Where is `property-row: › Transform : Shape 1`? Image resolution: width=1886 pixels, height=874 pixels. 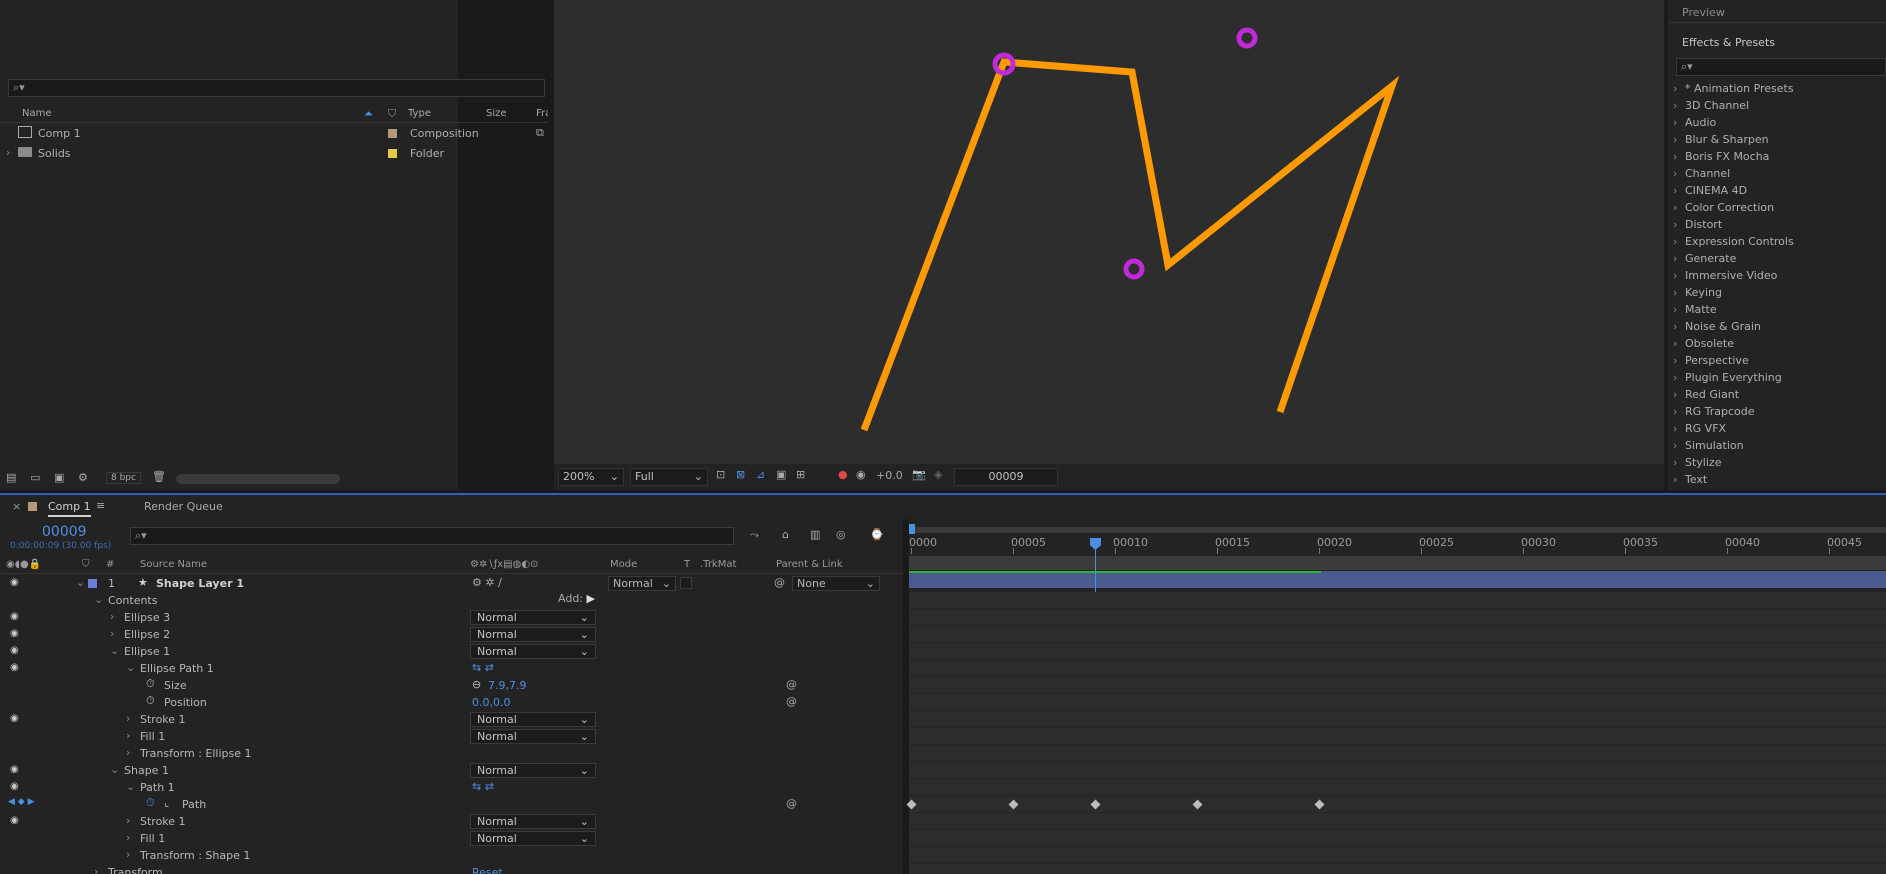
property-row: › Transform : Shape 1 is located at coordinates (451, 855).